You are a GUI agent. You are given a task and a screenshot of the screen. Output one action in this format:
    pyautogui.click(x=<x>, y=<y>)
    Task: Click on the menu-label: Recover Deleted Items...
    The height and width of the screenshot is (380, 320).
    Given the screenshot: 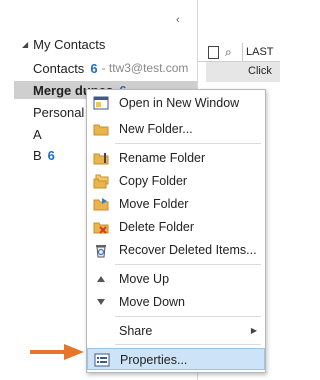 What is the action you would take?
    pyautogui.click(x=188, y=250)
    